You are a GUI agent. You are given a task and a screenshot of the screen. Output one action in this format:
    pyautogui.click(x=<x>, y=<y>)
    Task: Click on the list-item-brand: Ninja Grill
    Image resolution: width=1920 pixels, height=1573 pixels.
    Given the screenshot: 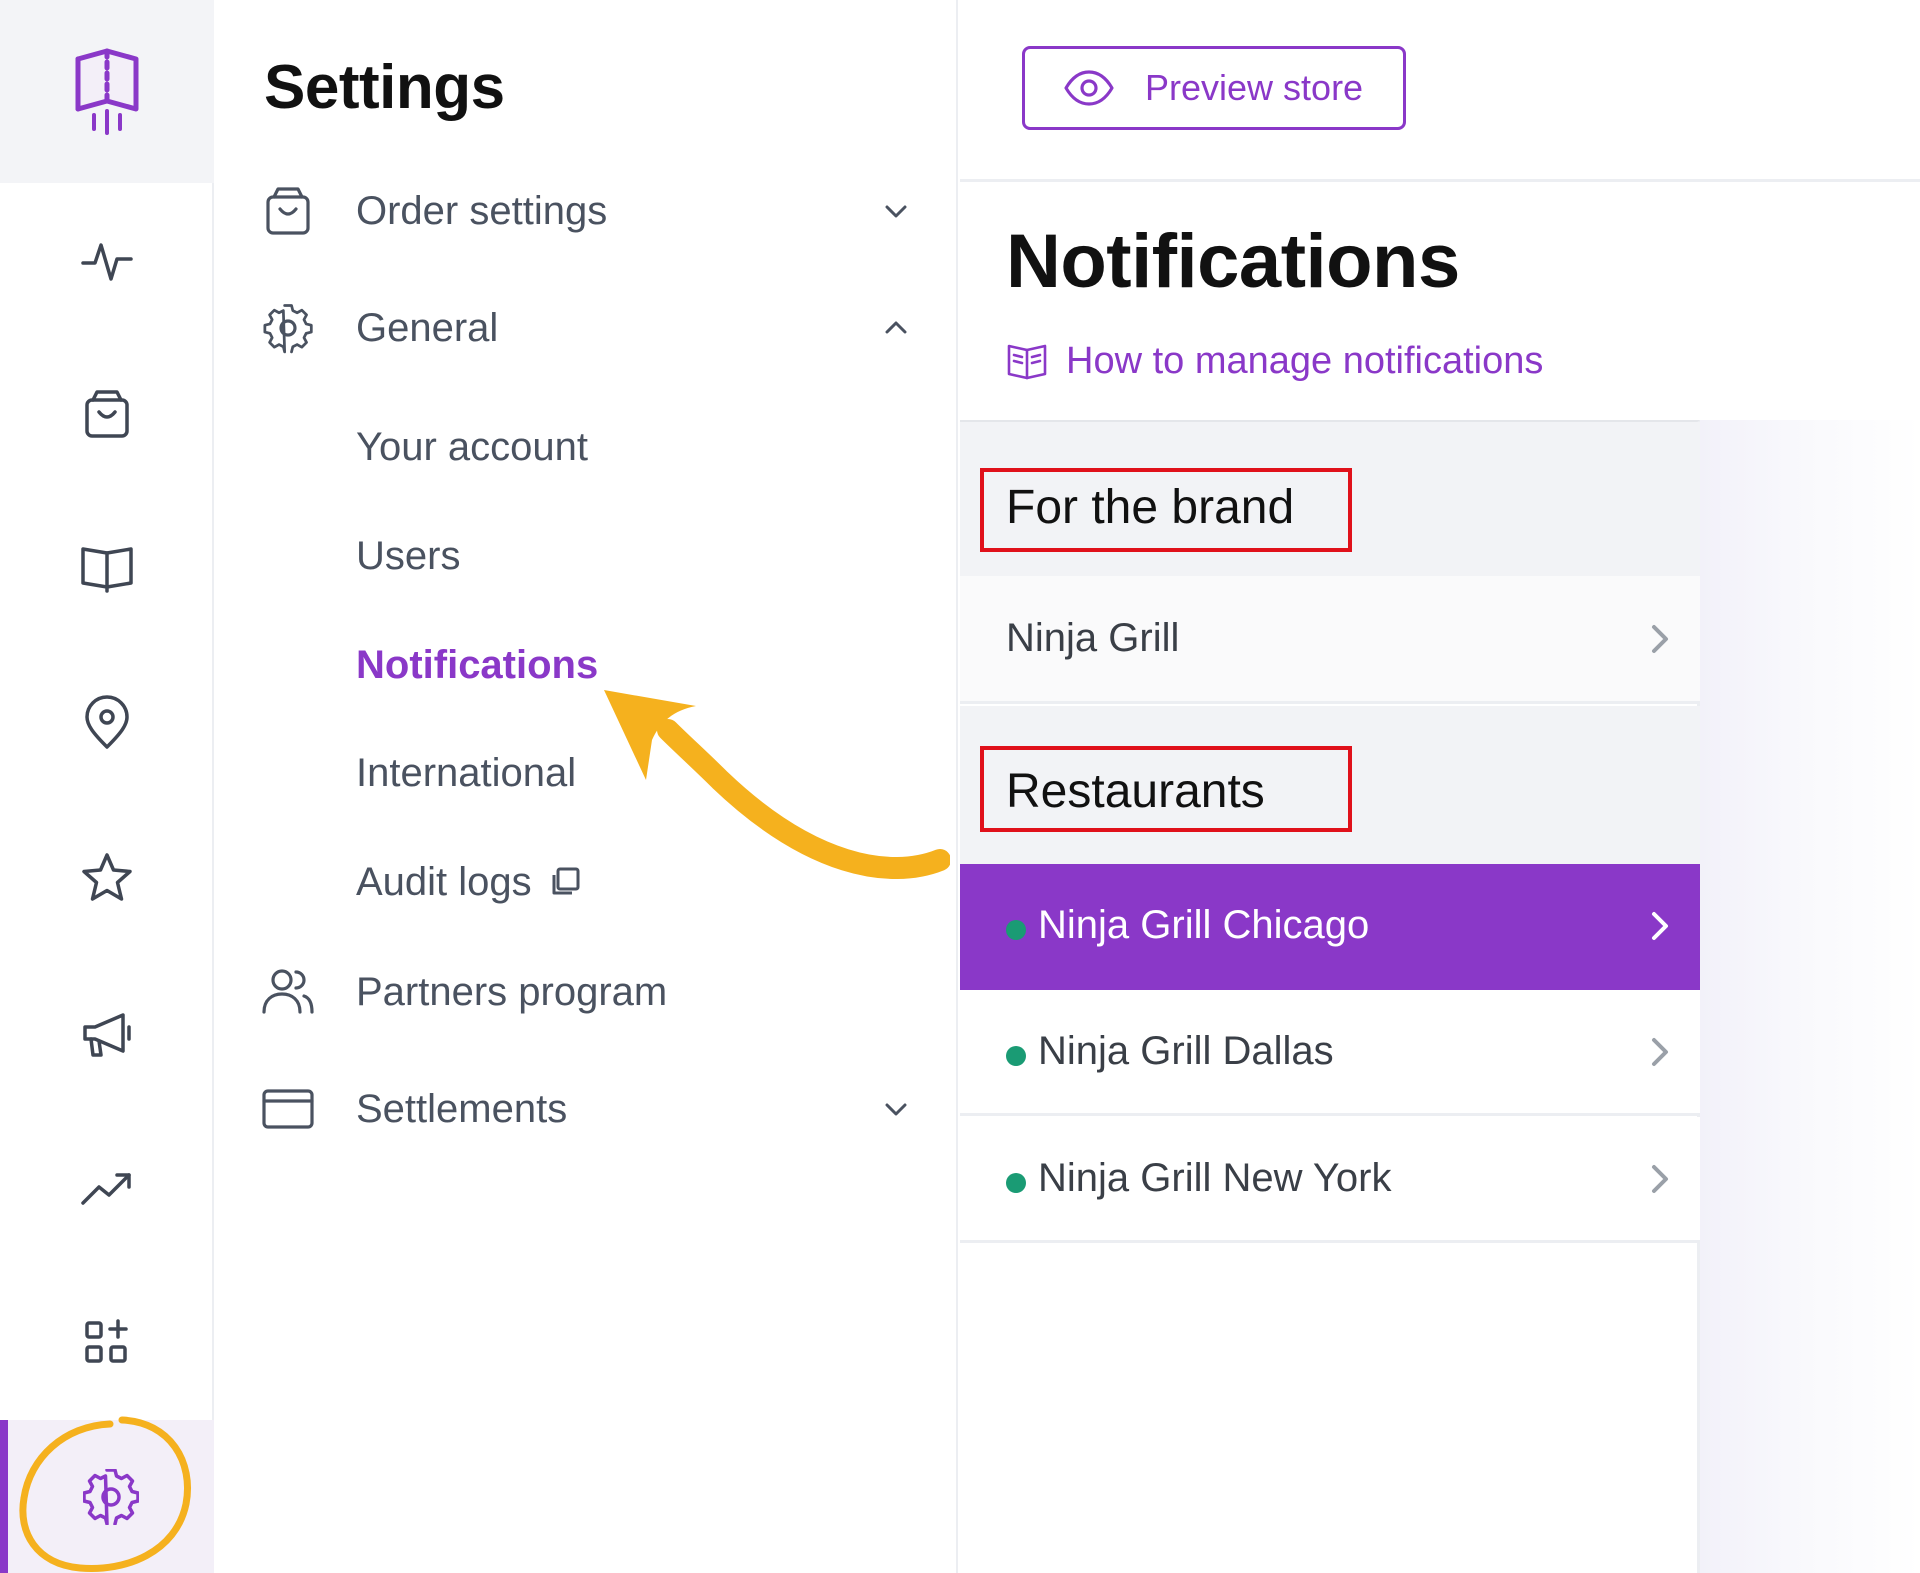 What is the action you would take?
    pyautogui.click(x=1330, y=640)
    